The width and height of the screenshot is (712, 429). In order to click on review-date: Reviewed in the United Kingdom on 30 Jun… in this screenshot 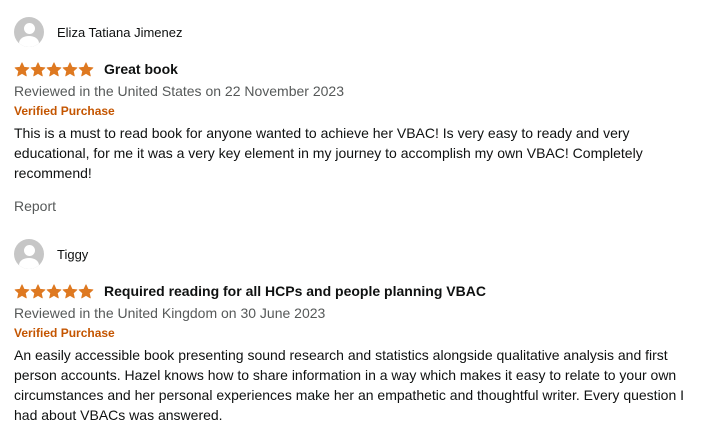, I will do `click(170, 313)`.